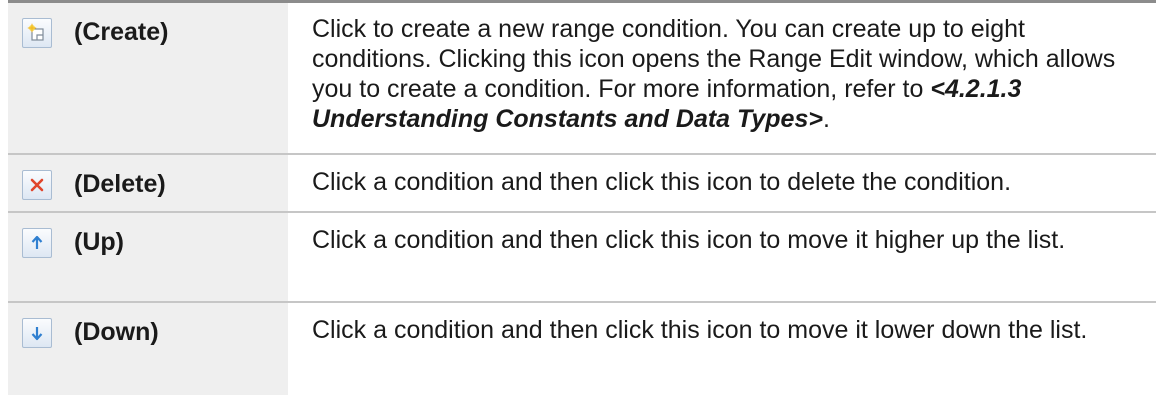 The width and height of the screenshot is (1156, 403). Describe the element at coordinates (99, 242) in the screenshot. I see `up-label: (Up)` at that location.